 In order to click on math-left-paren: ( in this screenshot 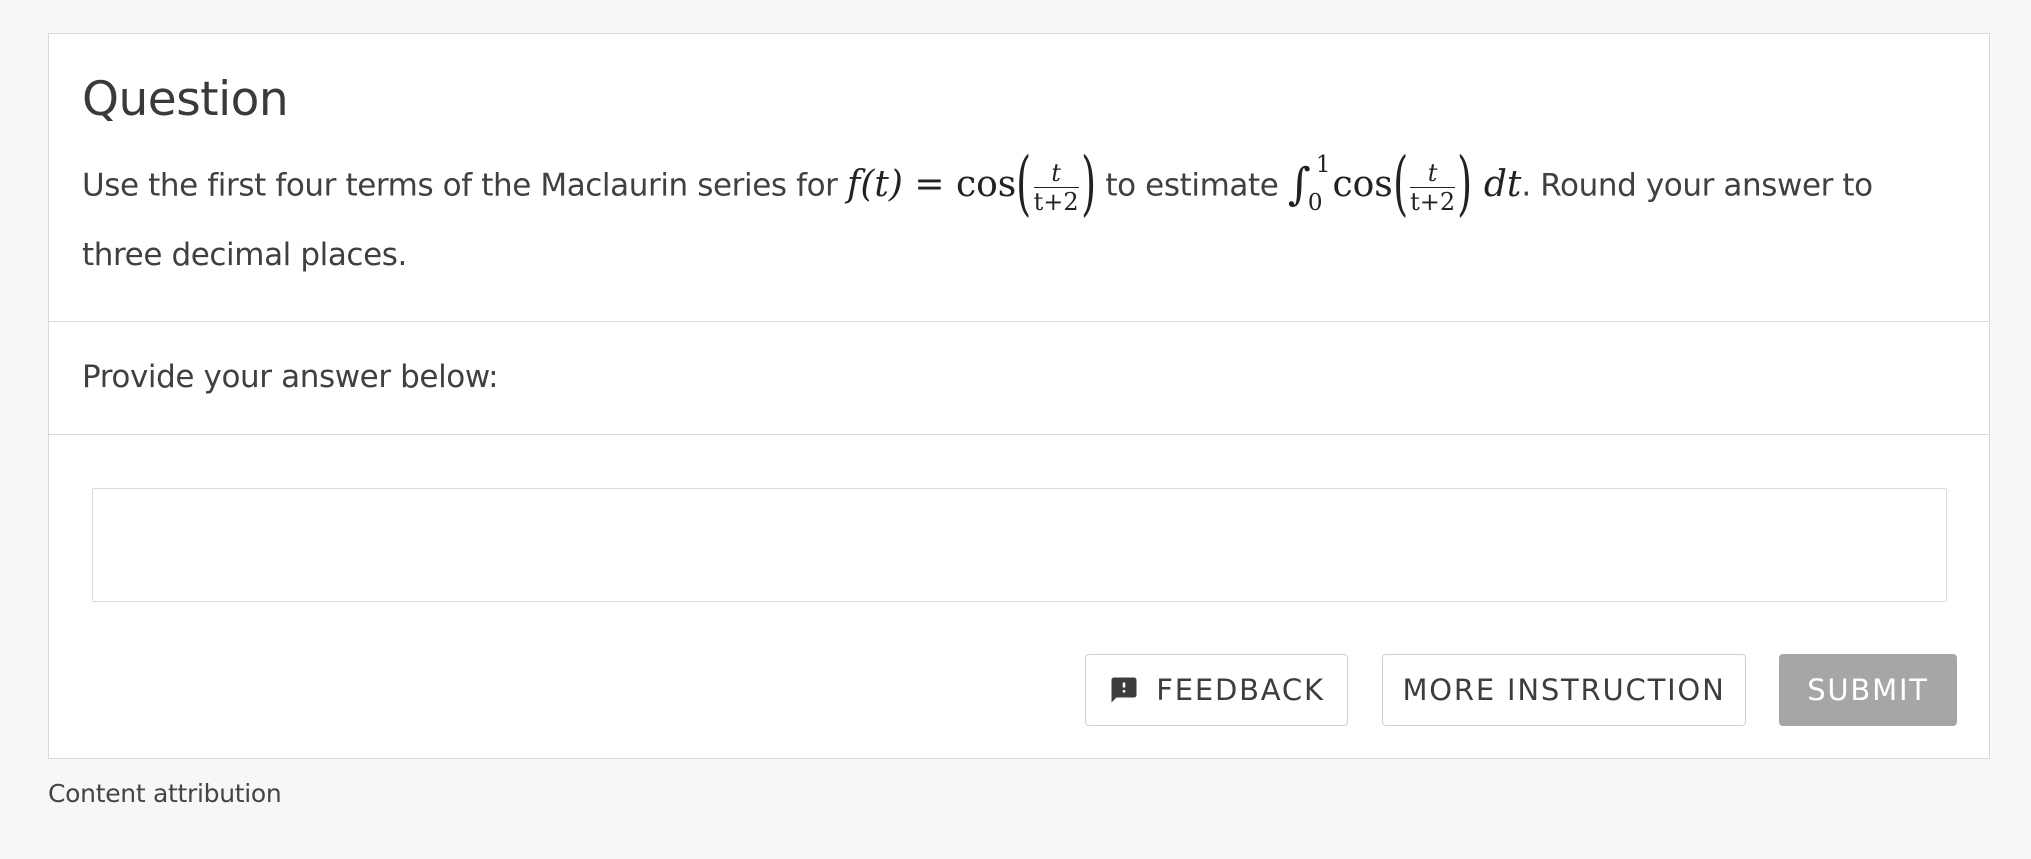, I will do `click(1024, 183)`.